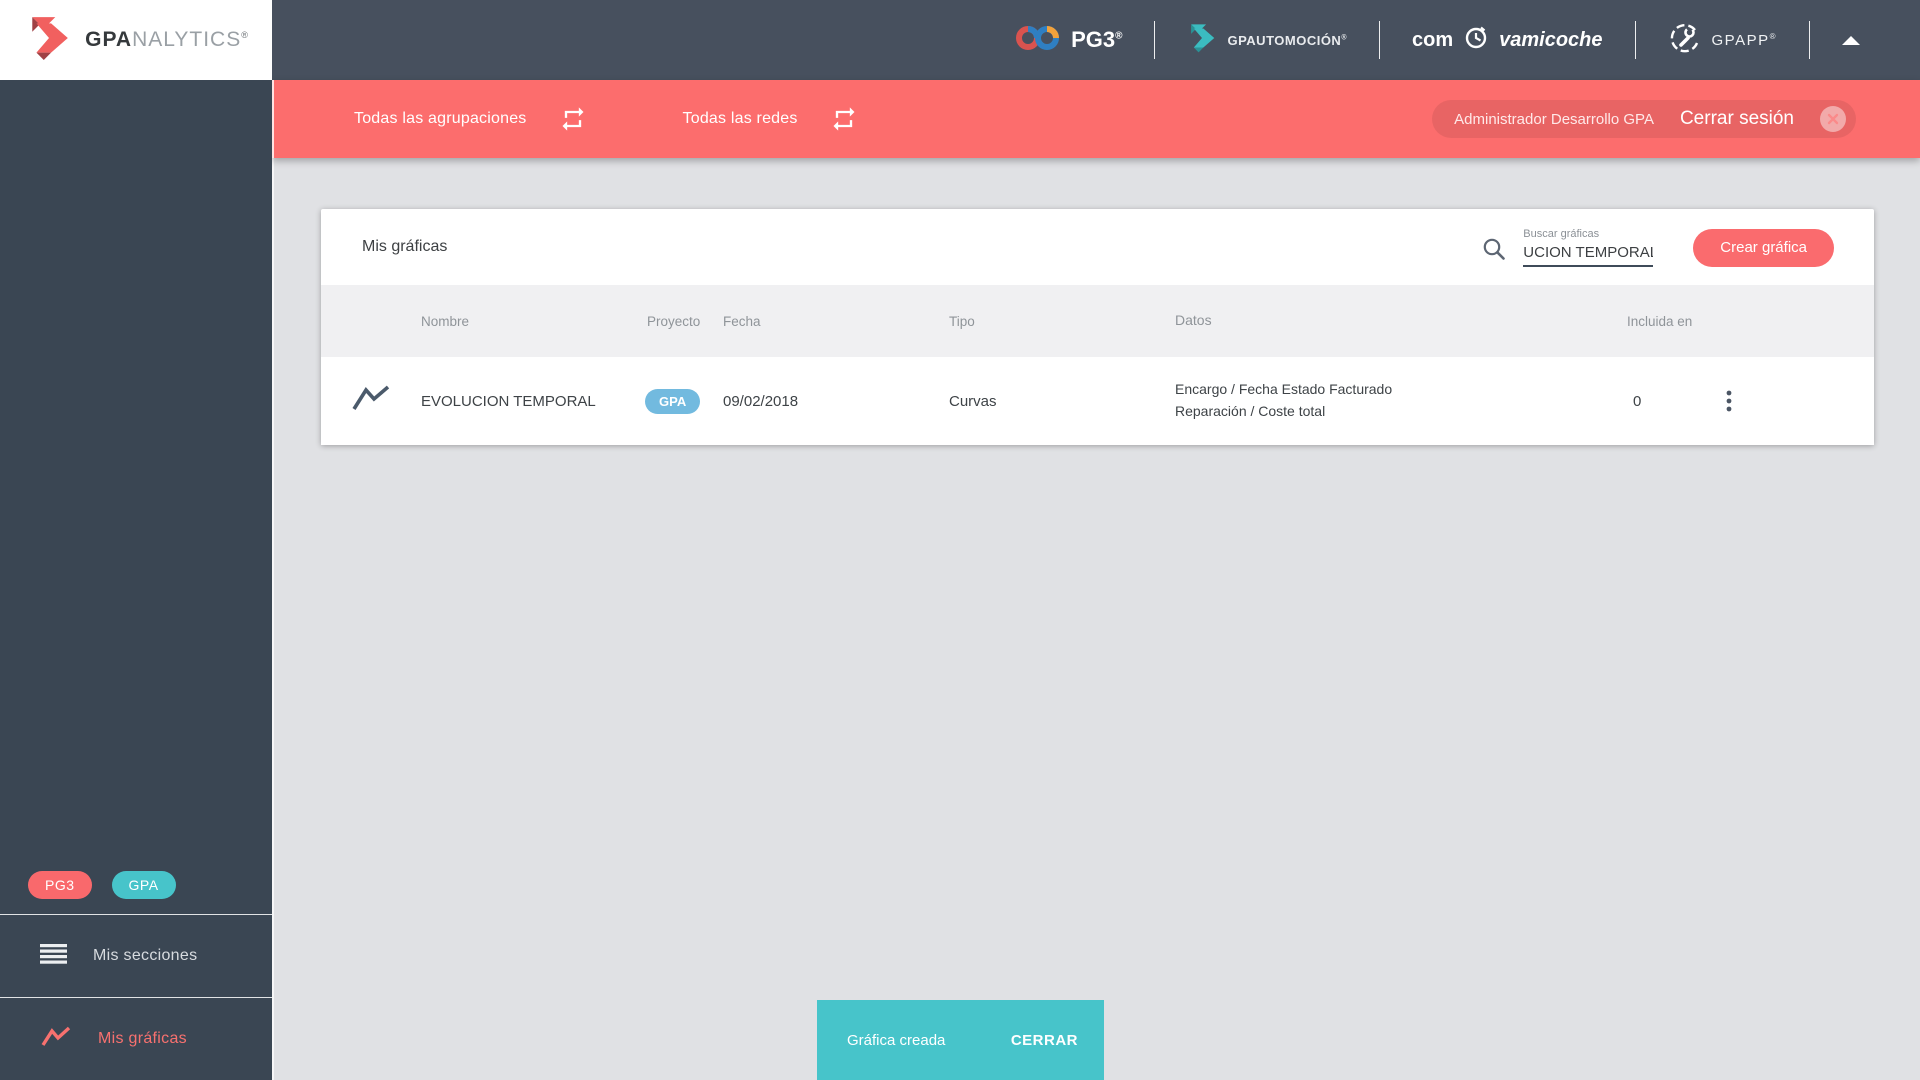  What do you see at coordinates (1284, 389) in the screenshot?
I see `cell-data-line1: Encargo / Fecha Estado Facturado` at bounding box center [1284, 389].